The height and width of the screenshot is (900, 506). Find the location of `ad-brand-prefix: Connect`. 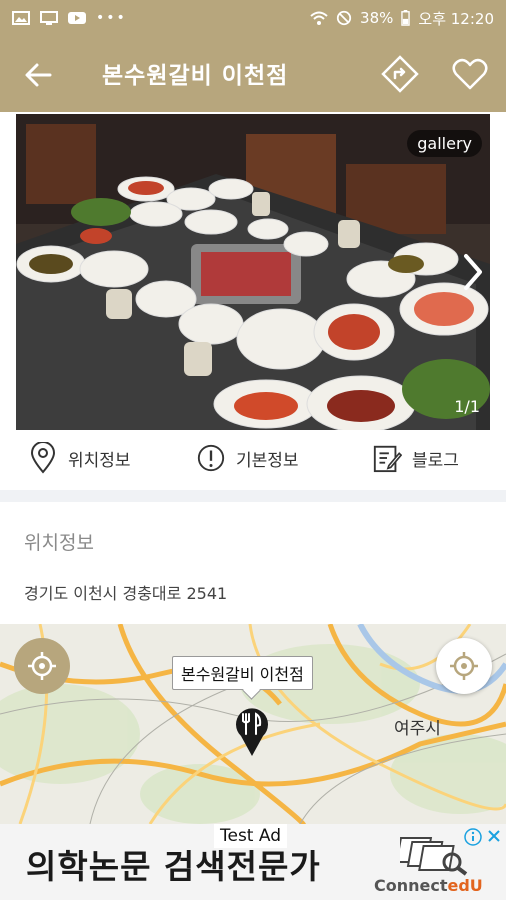

ad-brand-prefix: Connect is located at coordinates (411, 885).